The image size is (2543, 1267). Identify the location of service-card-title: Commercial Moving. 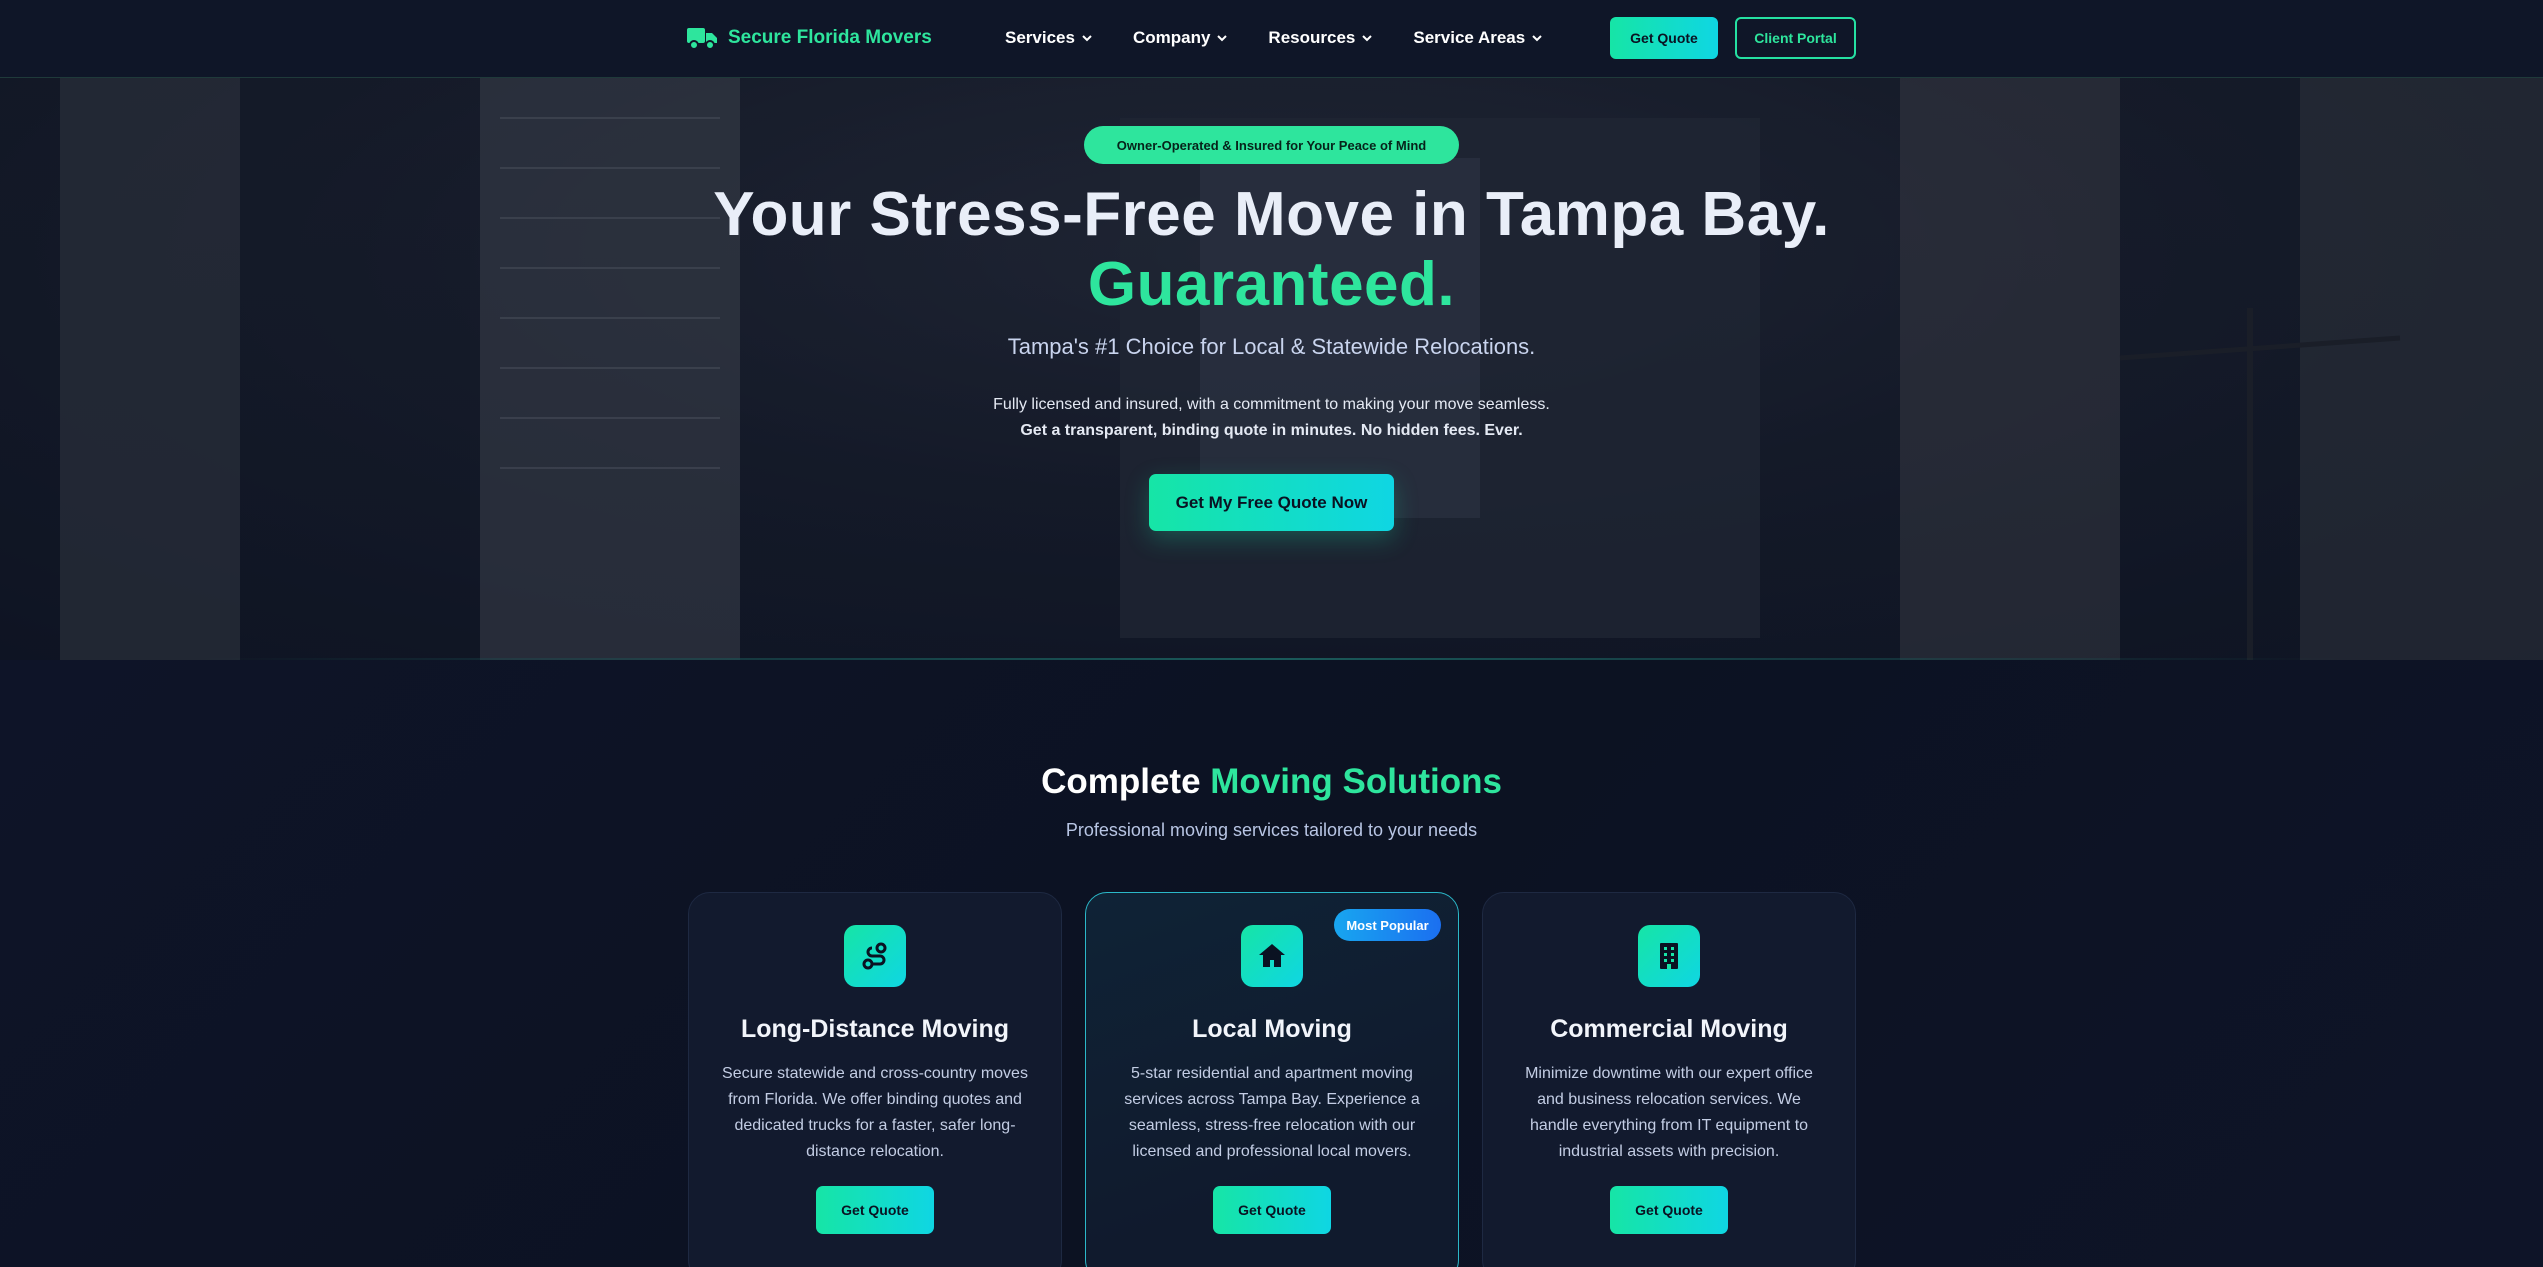
(1669, 1029).